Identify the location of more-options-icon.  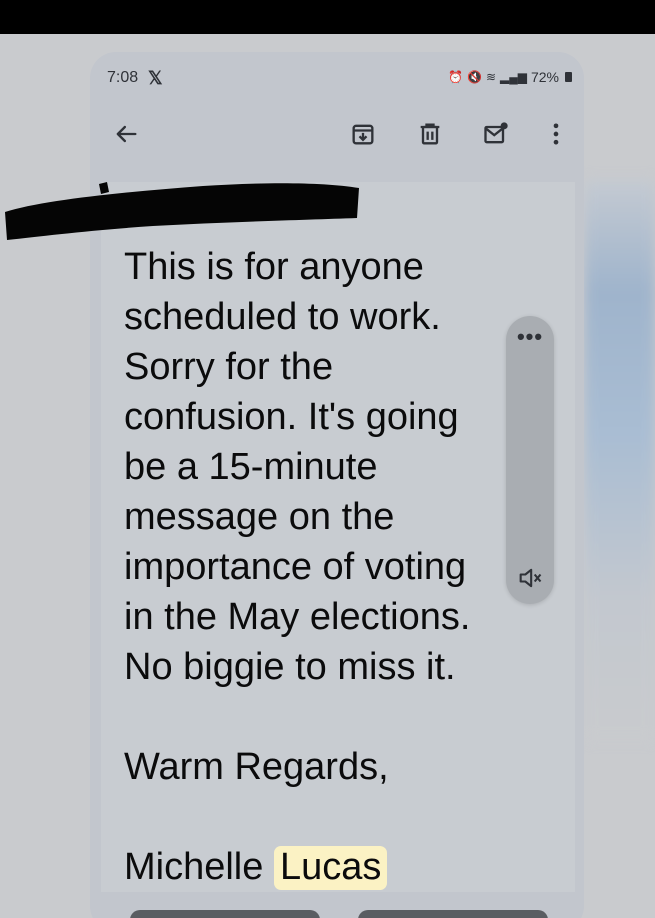
(556, 134).